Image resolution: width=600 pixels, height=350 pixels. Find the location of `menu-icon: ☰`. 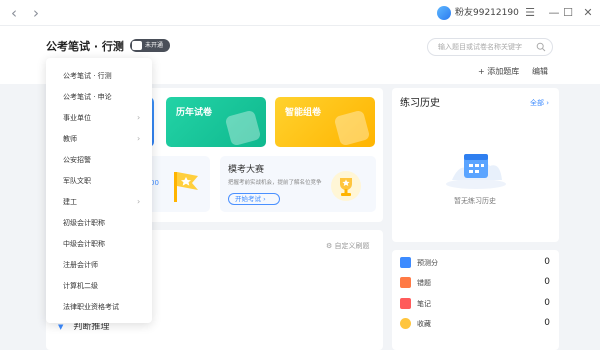

menu-icon: ☰ is located at coordinates (530, 13).